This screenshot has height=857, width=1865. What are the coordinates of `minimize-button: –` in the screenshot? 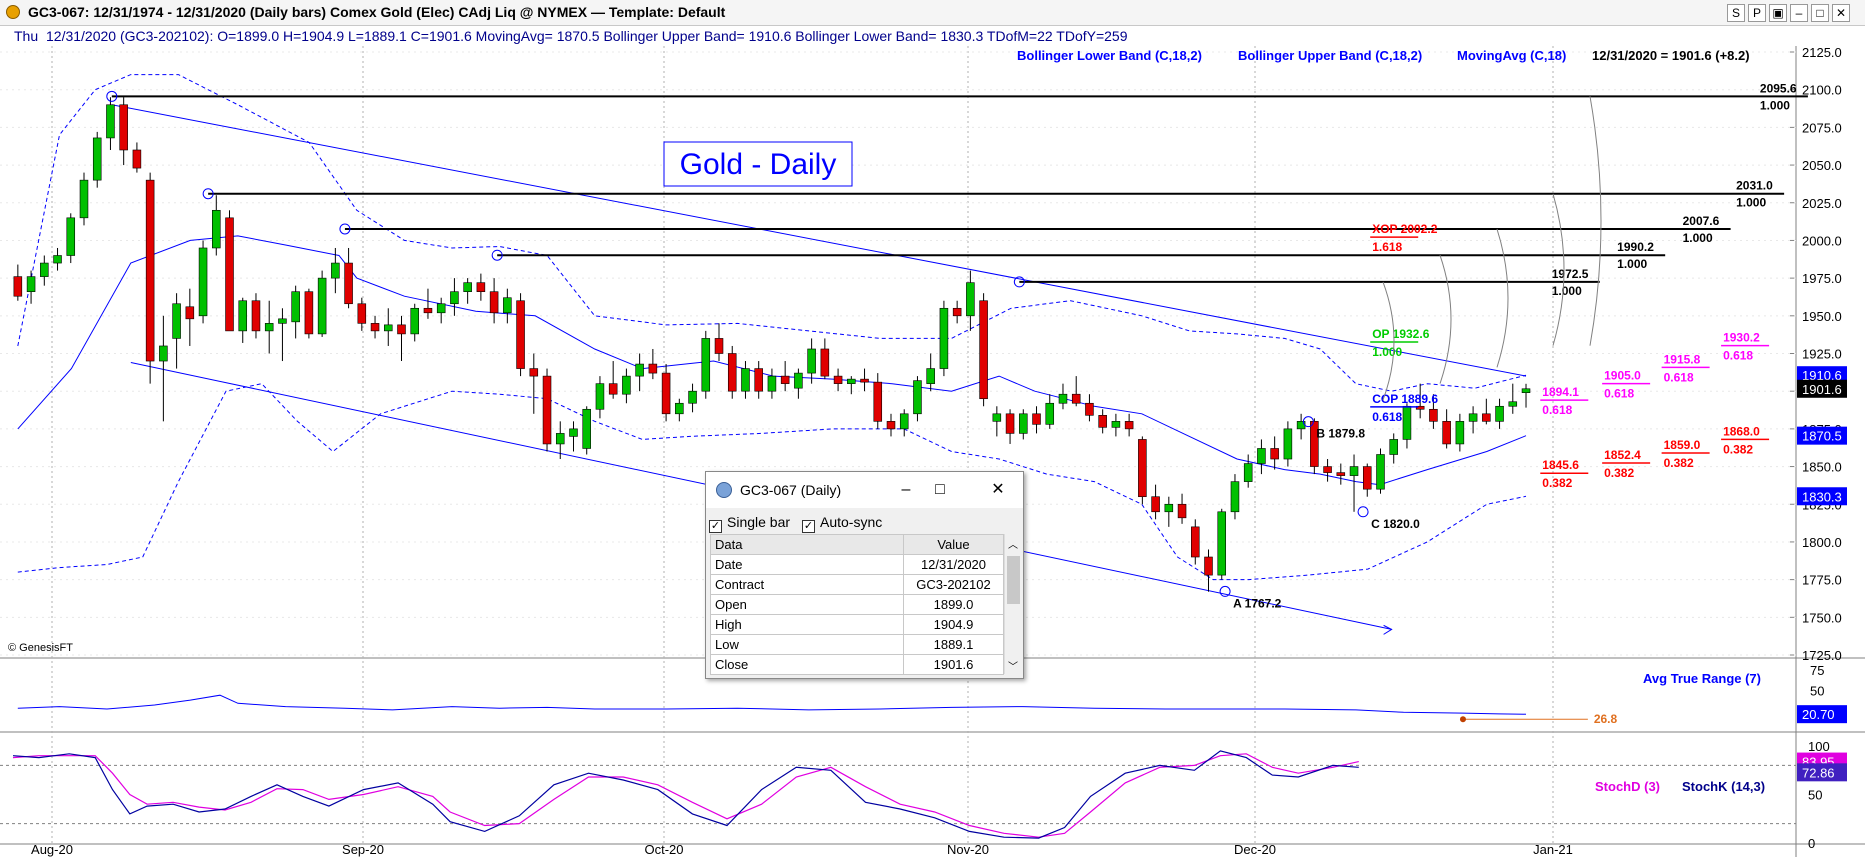 It's located at (1799, 13).